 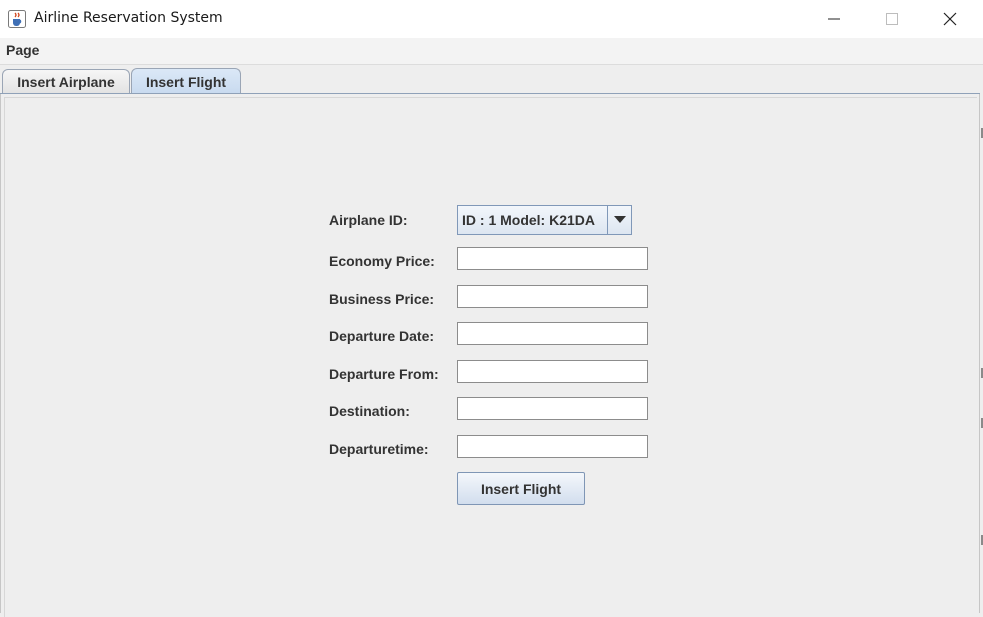 What do you see at coordinates (552, 446) in the screenshot?
I see `departure-time-field` at bounding box center [552, 446].